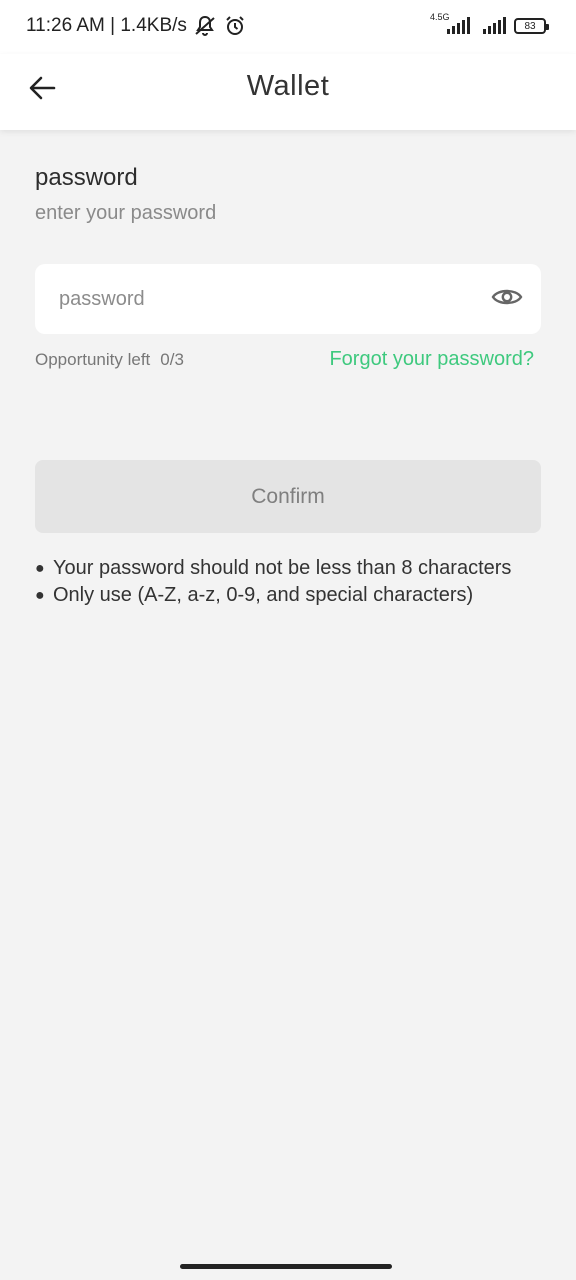 This screenshot has width=576, height=1280. What do you see at coordinates (93, 359) in the screenshot?
I see `opportunity-label: Opportunity left` at bounding box center [93, 359].